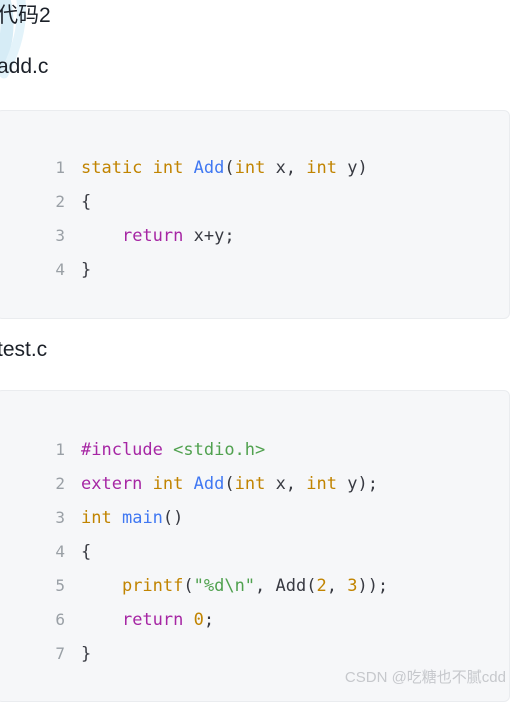 This screenshot has width=514, height=702. Describe the element at coordinates (254, 236) in the screenshot. I see `code-line: 3 return x+y;` at that location.